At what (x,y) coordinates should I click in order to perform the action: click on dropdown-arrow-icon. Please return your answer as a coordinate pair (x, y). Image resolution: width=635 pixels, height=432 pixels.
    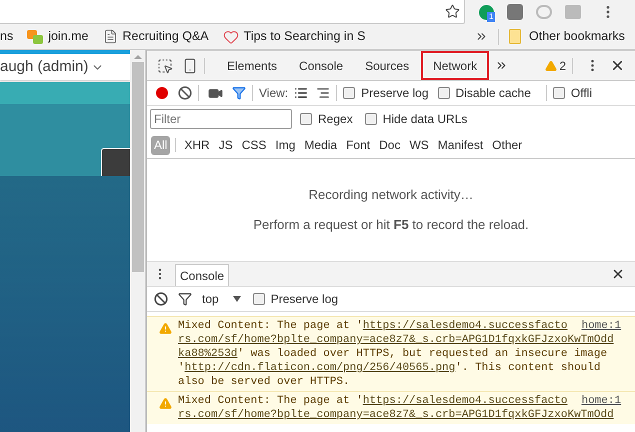
    Looking at the image, I should click on (236, 299).